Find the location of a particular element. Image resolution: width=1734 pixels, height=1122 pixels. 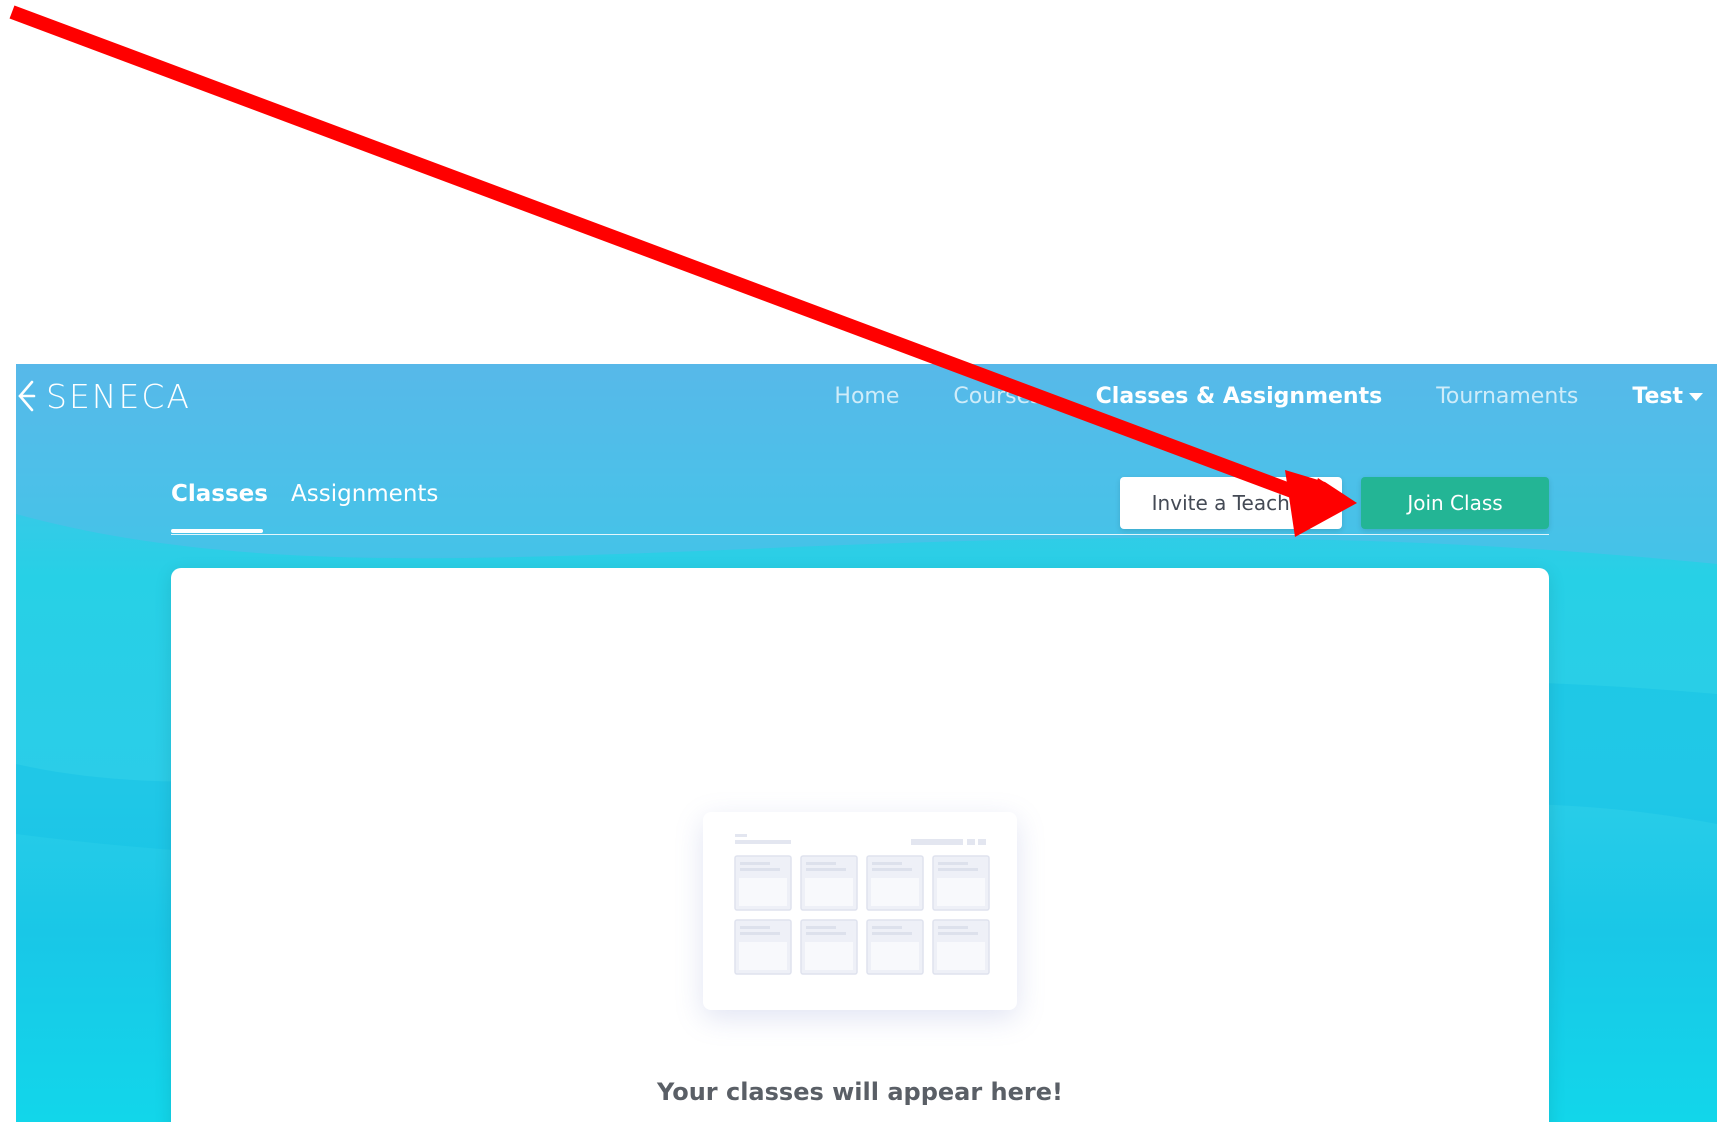

tab-classes: Classes is located at coordinates (219, 499).